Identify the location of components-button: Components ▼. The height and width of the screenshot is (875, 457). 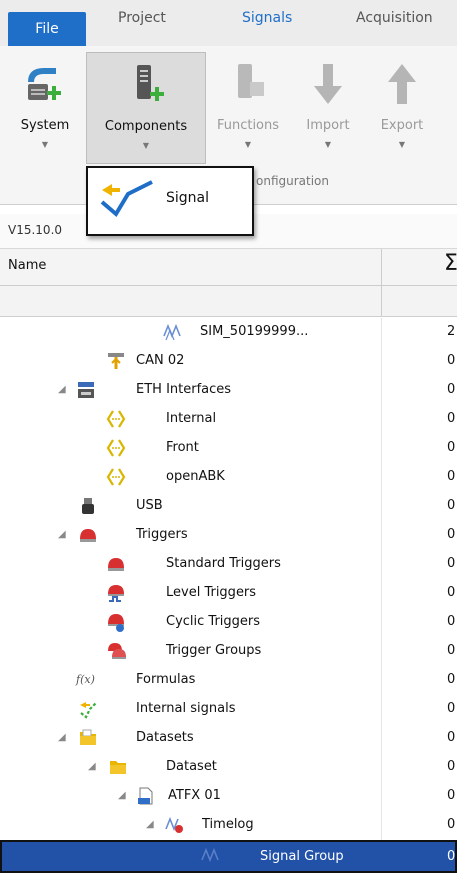
(146, 108).